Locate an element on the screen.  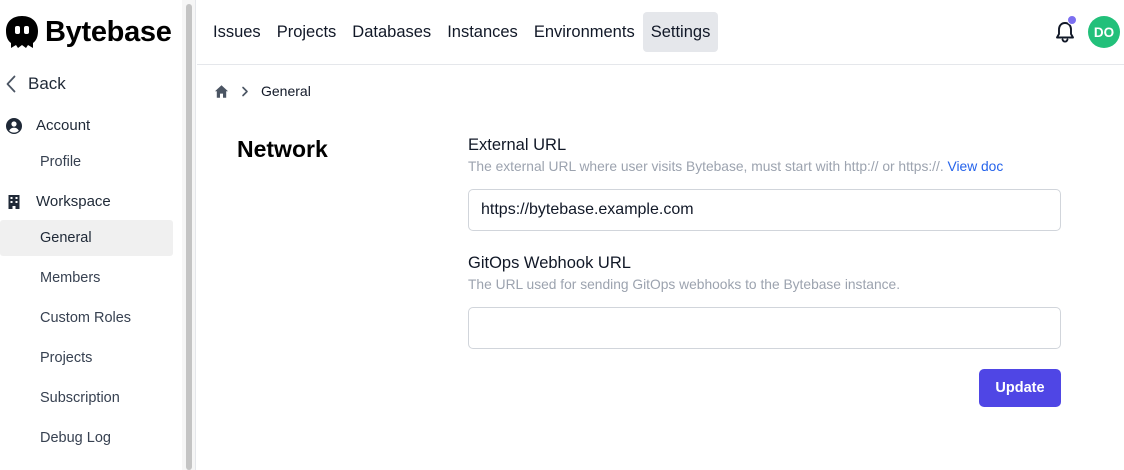
back-button: Back is located at coordinates (36, 84).